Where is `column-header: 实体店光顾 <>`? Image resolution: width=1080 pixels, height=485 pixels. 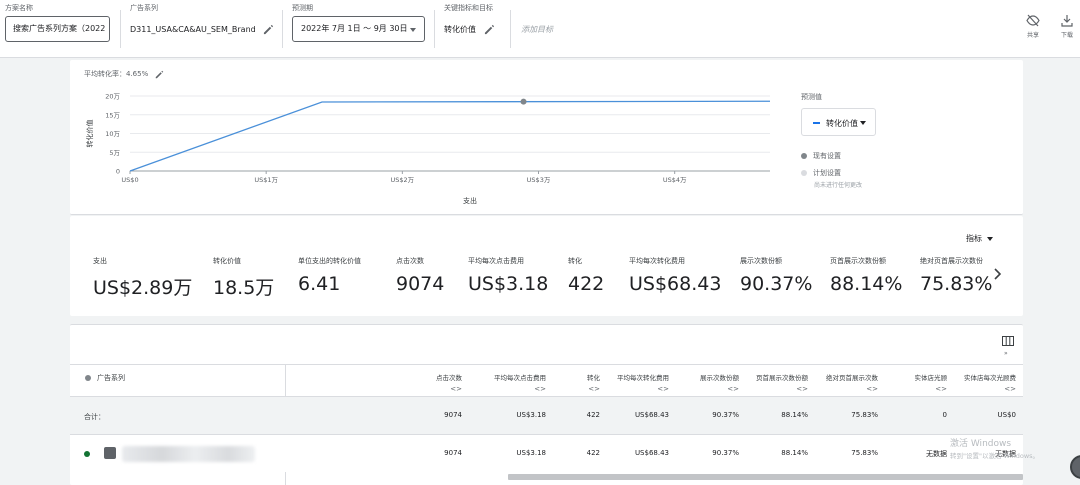
column-header: 实体店光顾 <> is located at coordinates (931, 382).